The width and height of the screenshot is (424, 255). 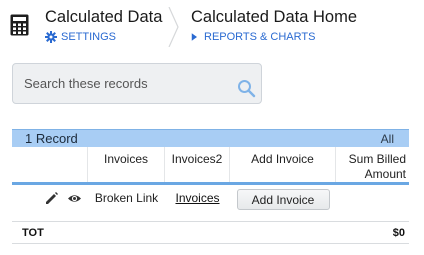 What do you see at coordinates (372, 188) in the screenshot?
I see `cell-sum-billed-amount` at bounding box center [372, 188].